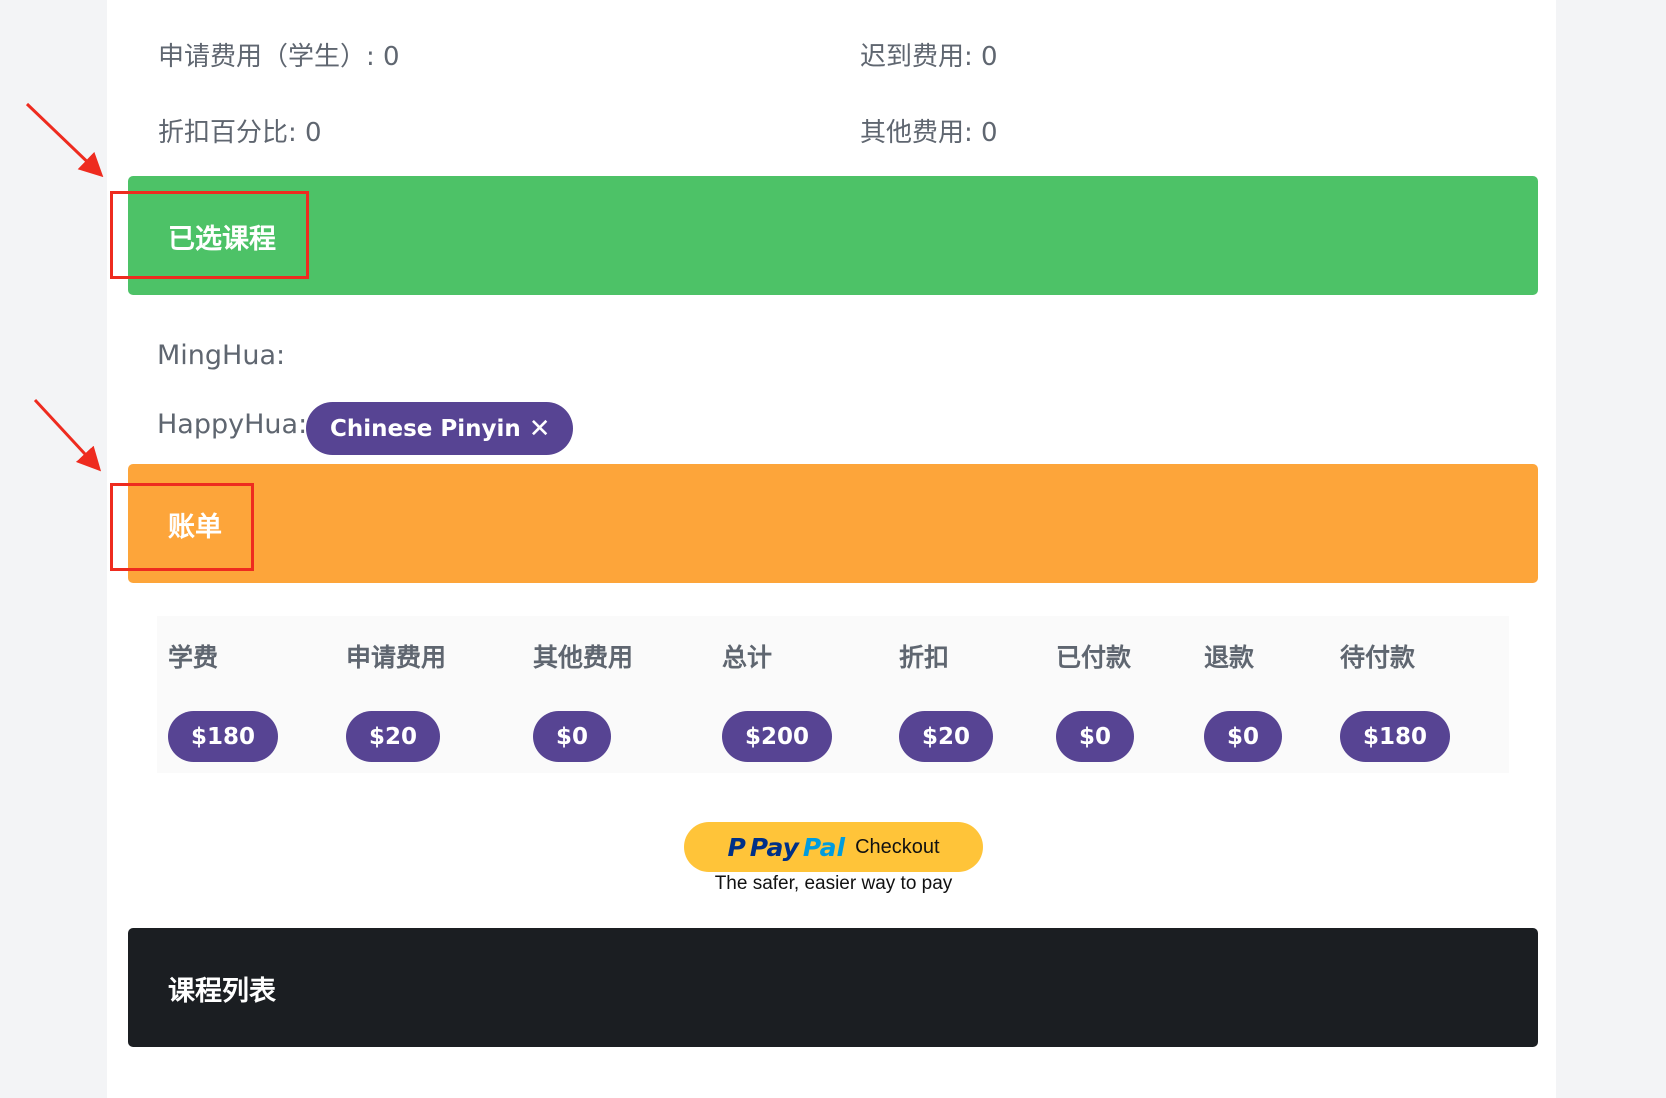  What do you see at coordinates (946, 736) in the screenshot?
I see `bill-amount-discount: $20` at bounding box center [946, 736].